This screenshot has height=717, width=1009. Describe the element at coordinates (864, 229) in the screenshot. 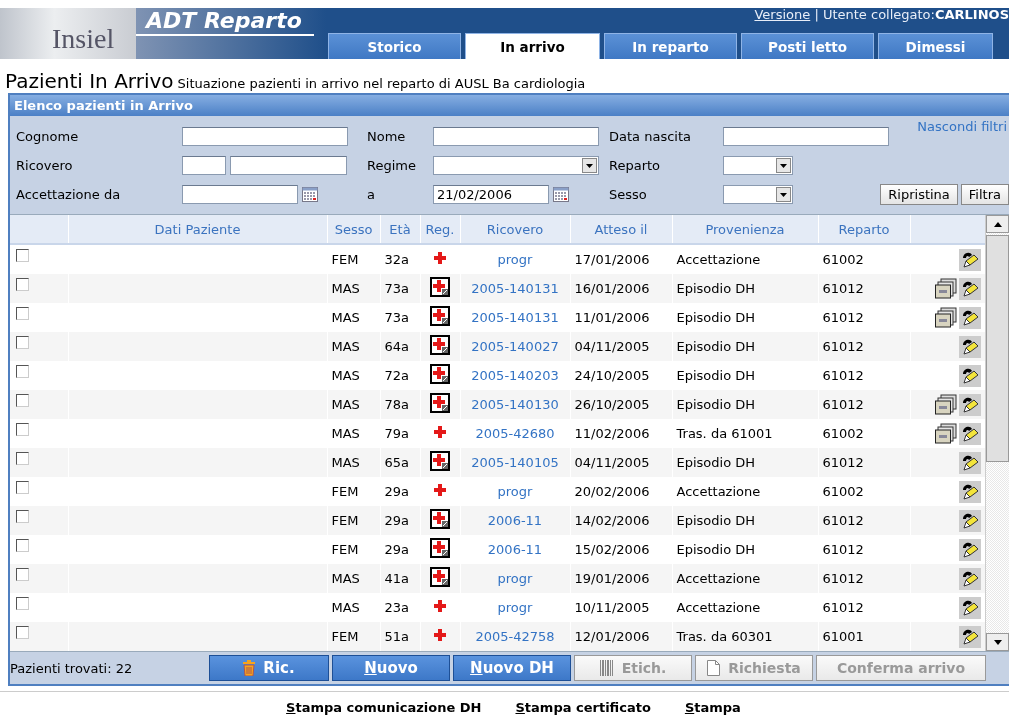

I see `column-header: Reparto` at that location.